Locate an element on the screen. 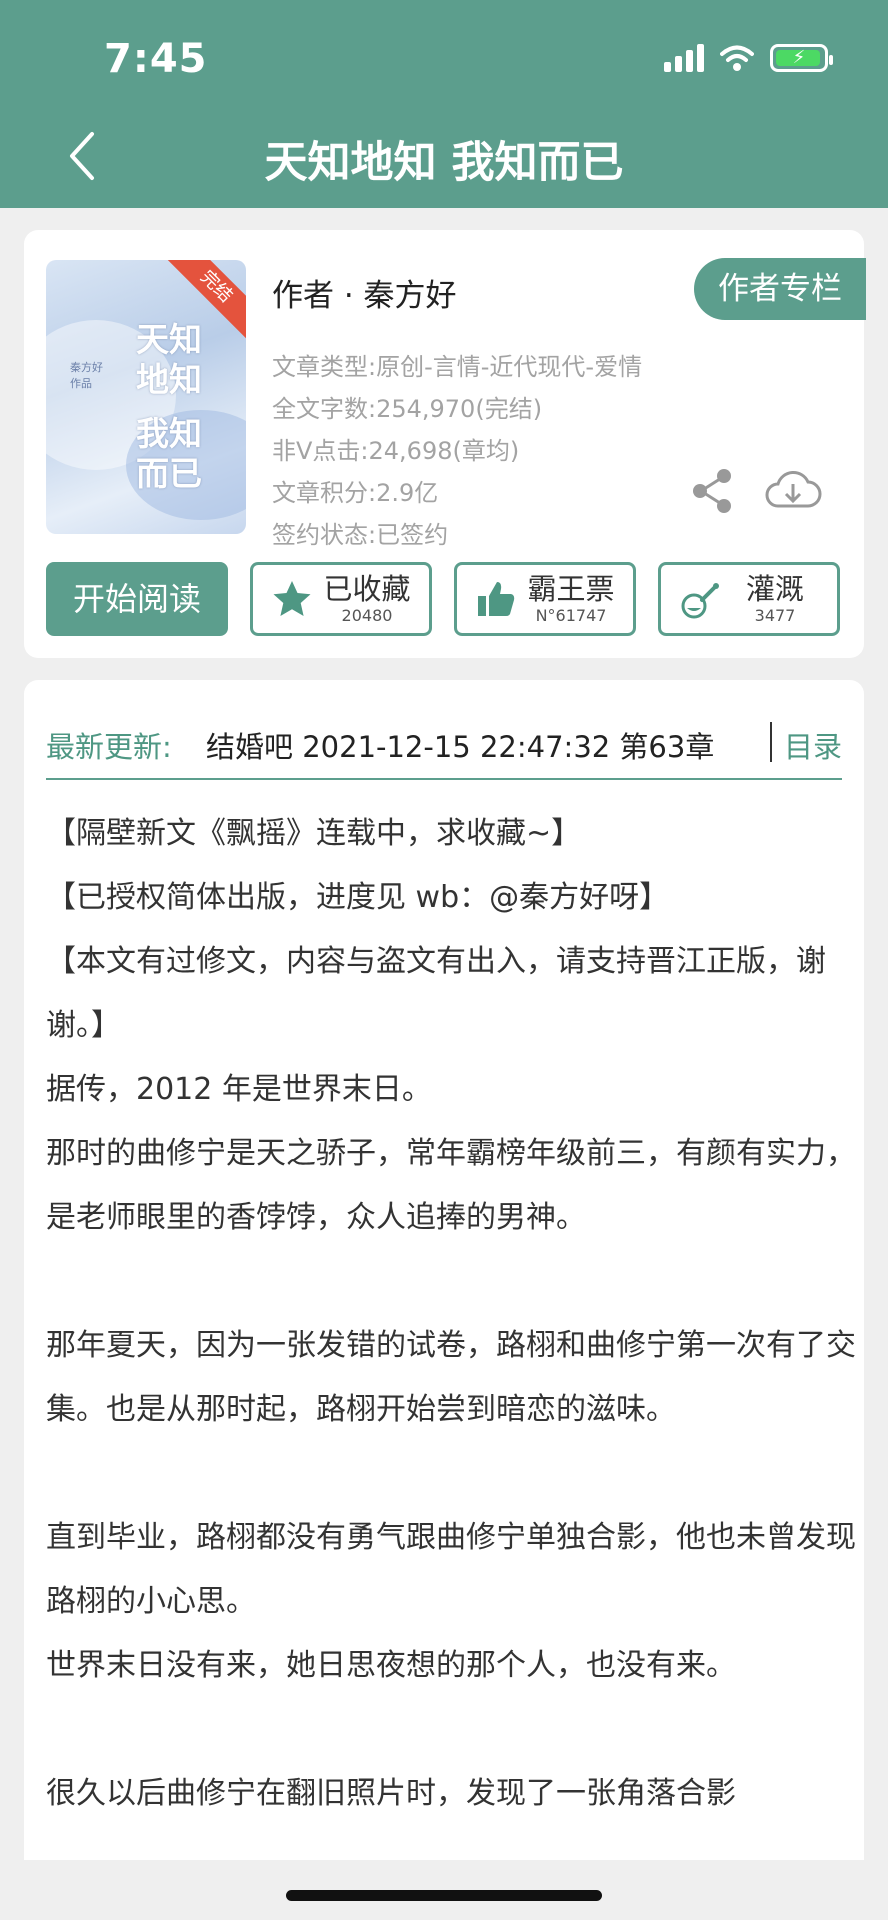  cover-title: 天知 地知 我知 而已 is located at coordinates (169, 406).